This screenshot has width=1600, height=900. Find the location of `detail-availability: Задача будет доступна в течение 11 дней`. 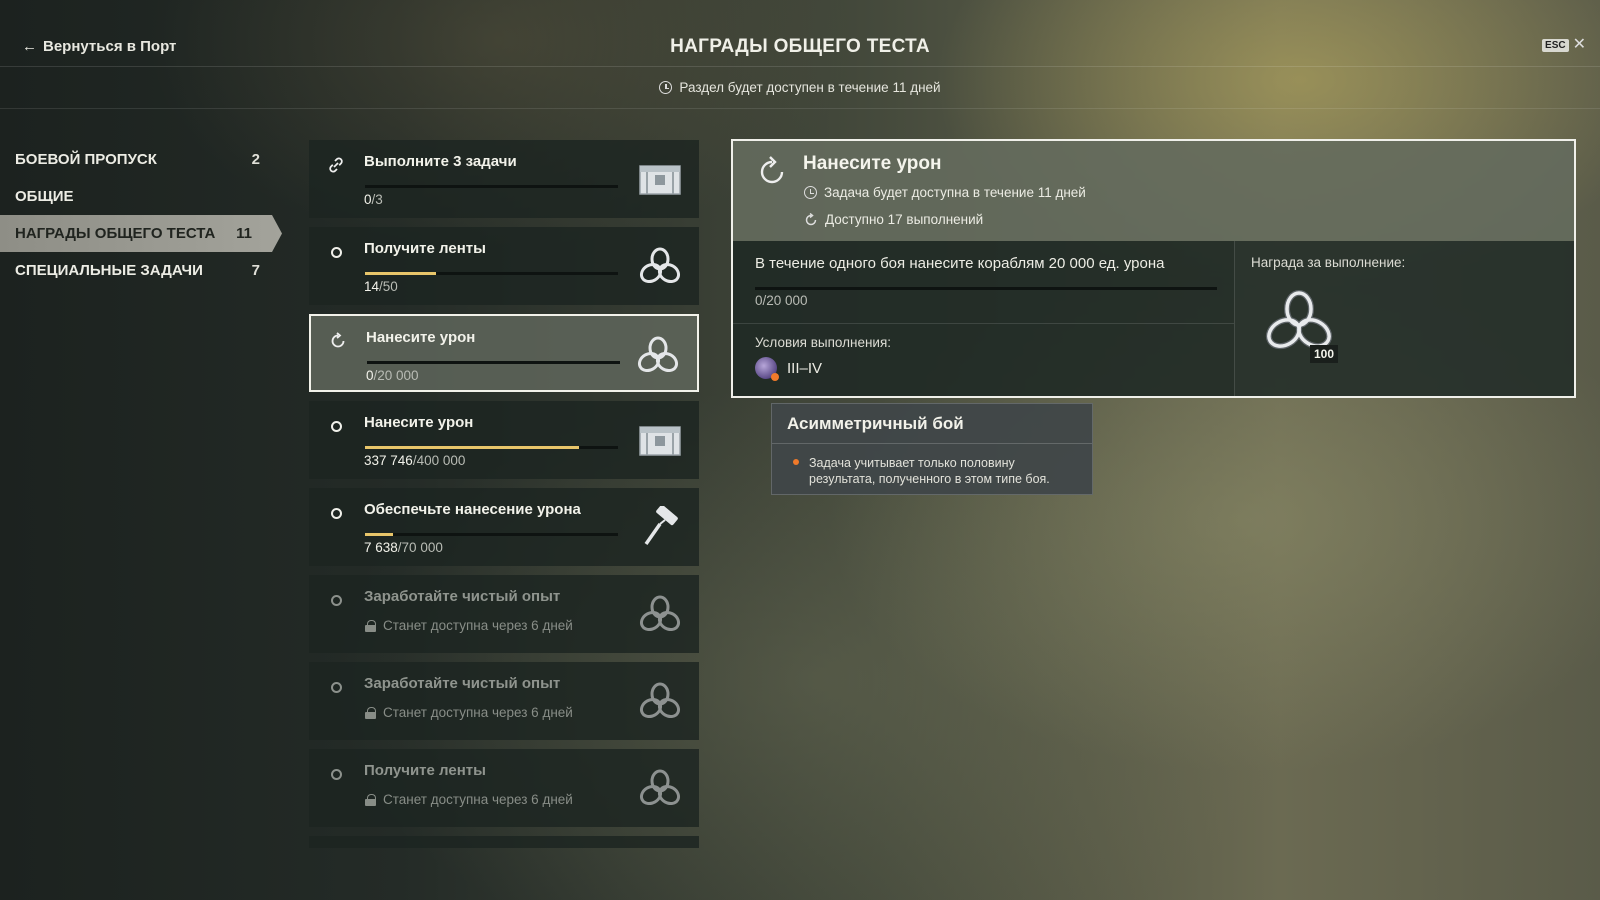

detail-availability: Задача будет доступна в течение 11 дней is located at coordinates (945, 192).